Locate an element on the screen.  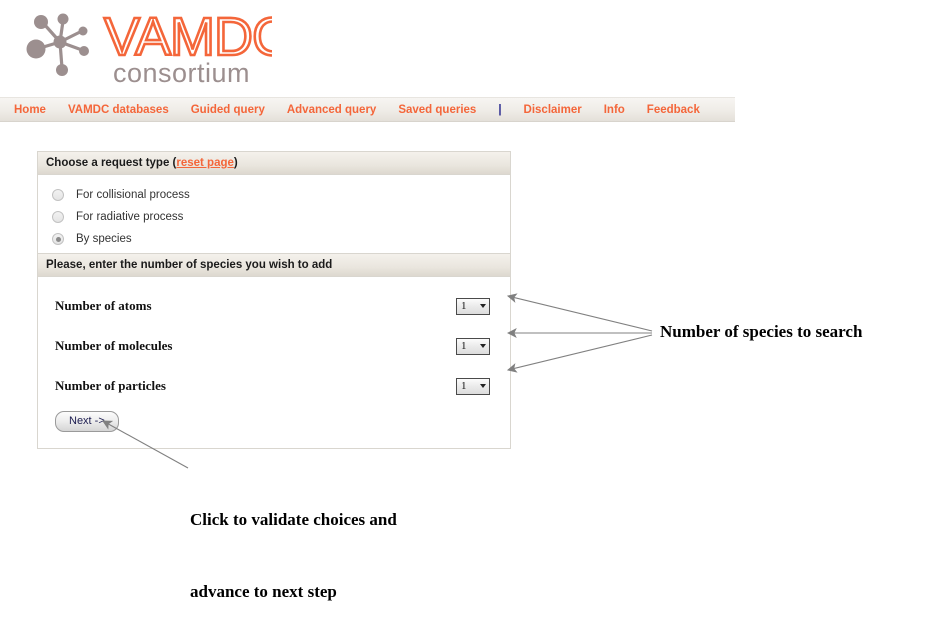
radio-row-radiative: For radiative process is located at coordinates (274, 217).